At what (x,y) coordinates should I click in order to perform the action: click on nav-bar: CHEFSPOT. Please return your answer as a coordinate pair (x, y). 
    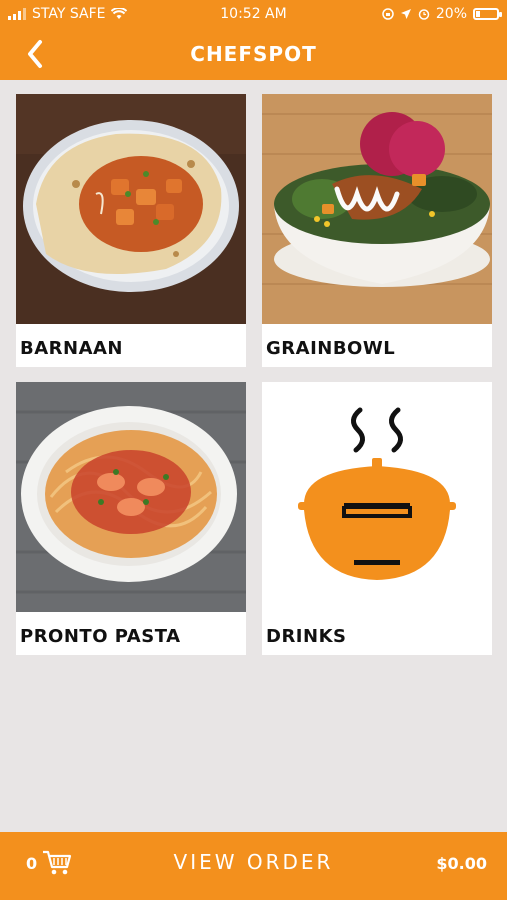
    Looking at the image, I should click on (253, 54).